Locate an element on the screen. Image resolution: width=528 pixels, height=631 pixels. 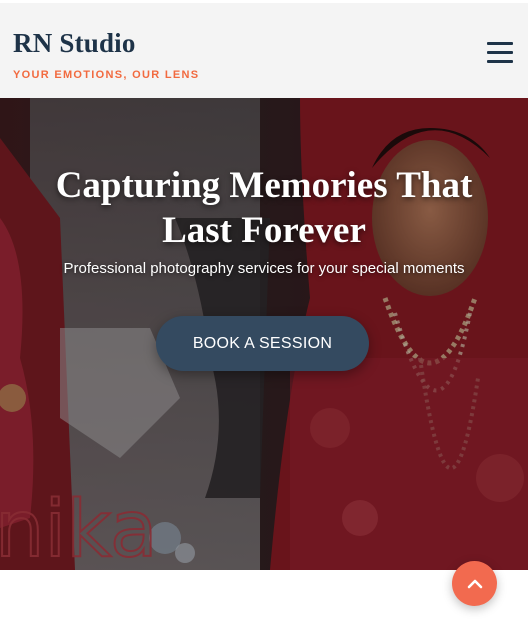
scroll-to-top-button is located at coordinates (474, 583).